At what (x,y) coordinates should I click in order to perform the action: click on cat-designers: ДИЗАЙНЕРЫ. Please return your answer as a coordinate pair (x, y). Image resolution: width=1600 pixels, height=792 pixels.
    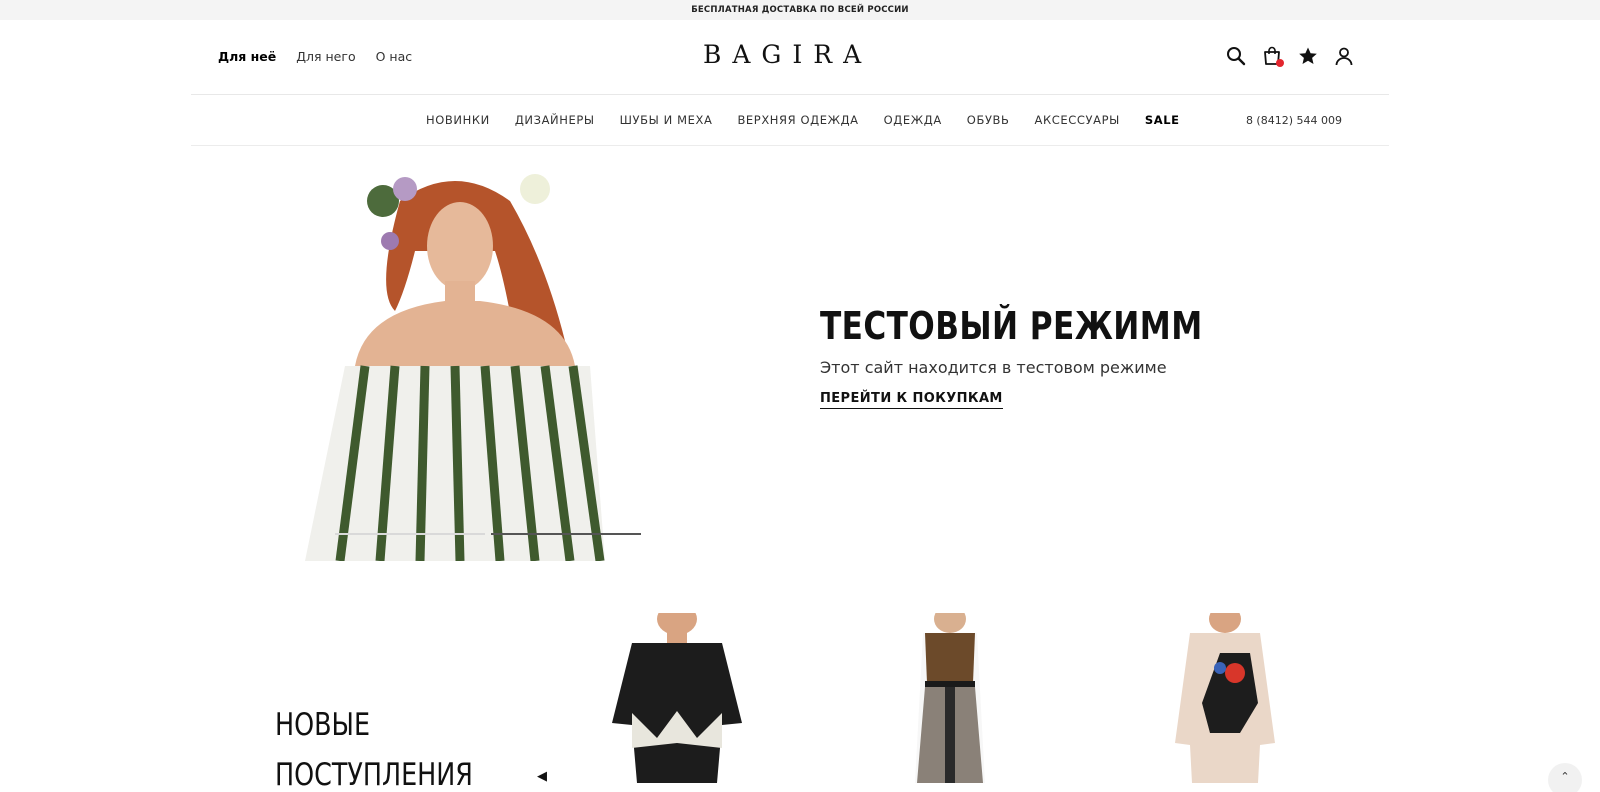
    Looking at the image, I should click on (555, 120).